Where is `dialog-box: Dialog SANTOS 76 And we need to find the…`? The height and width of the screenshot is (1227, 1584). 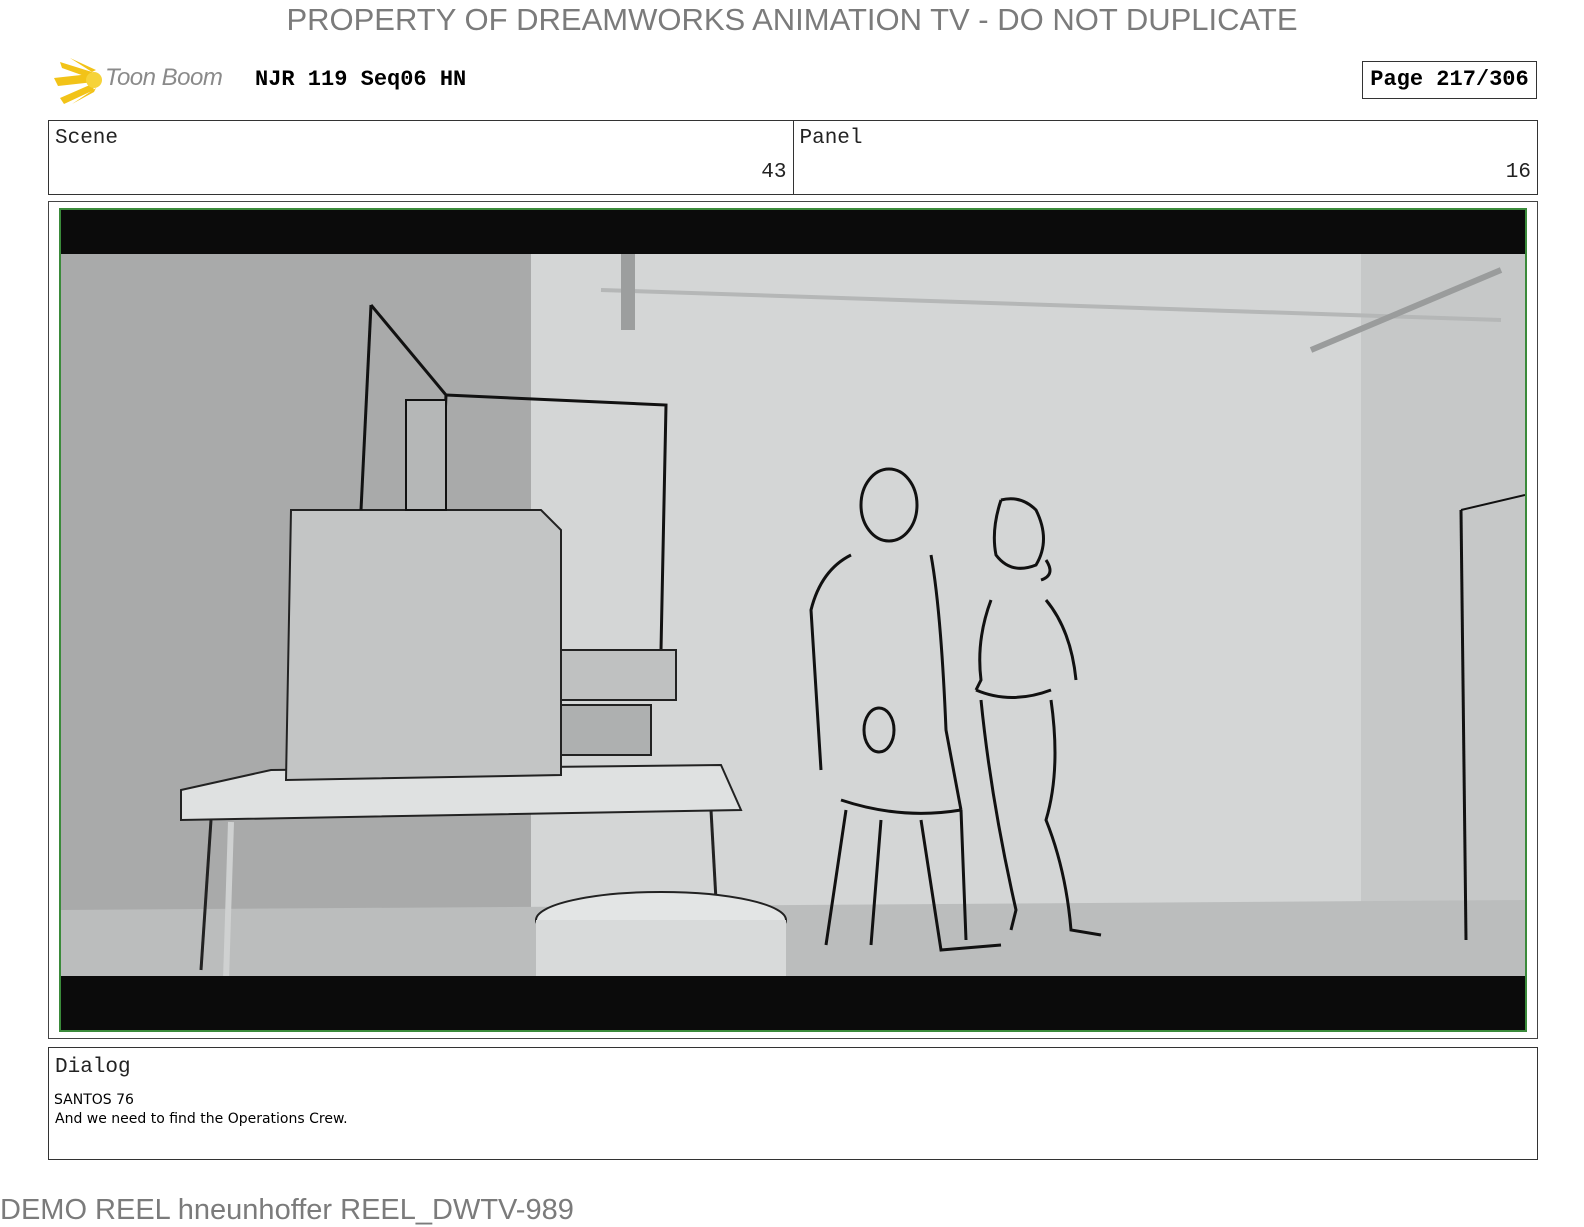 dialog-box: Dialog SANTOS 76 And we need to find the… is located at coordinates (793, 1103).